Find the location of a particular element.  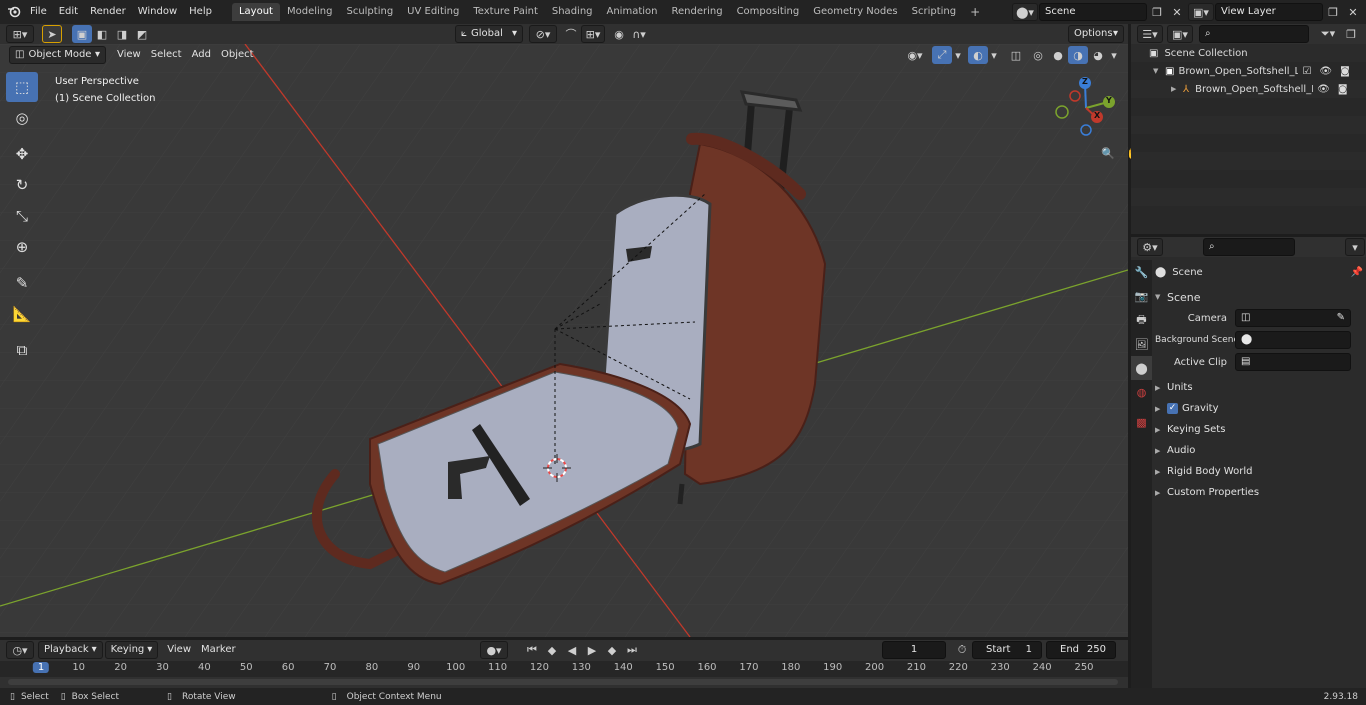

jump-end-icon: ⏭ is located at coordinates (632, 650).